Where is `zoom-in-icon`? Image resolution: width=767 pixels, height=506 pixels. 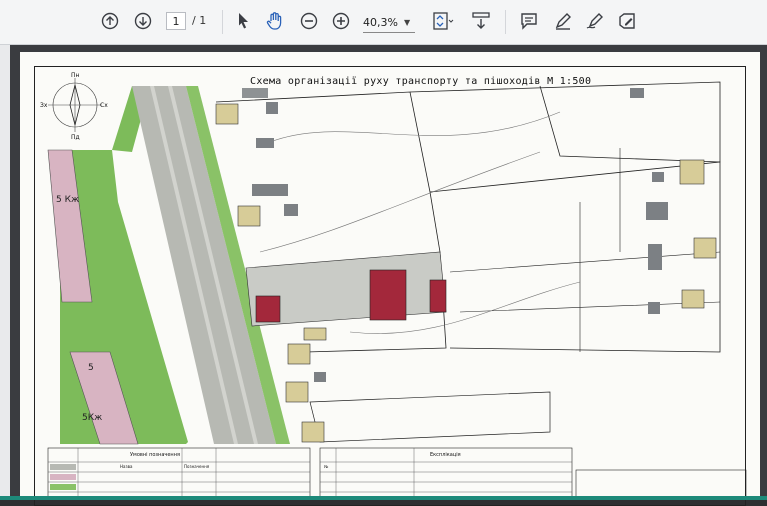 zoom-in-icon is located at coordinates (341, 21).